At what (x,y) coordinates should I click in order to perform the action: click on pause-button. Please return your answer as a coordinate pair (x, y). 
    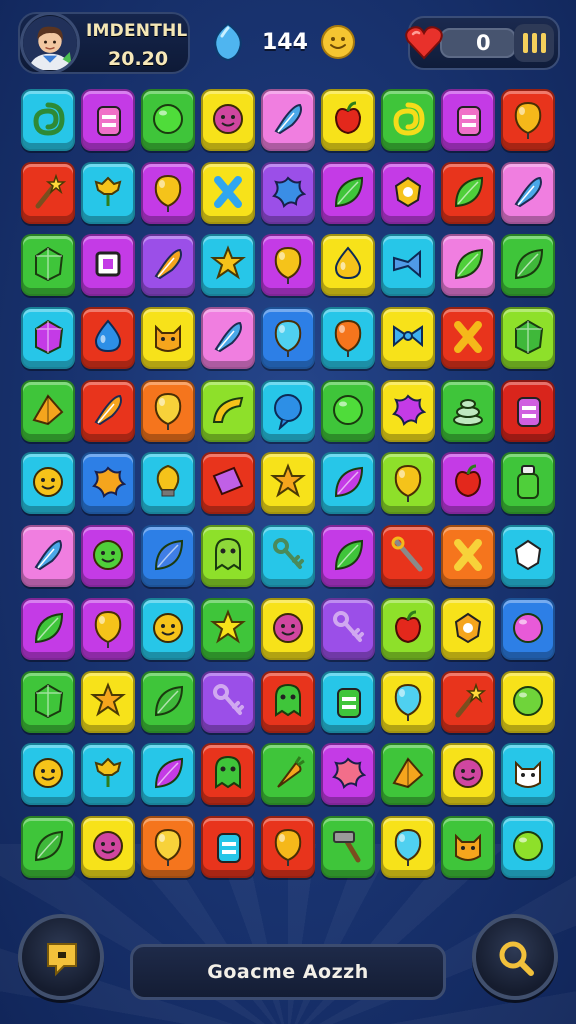
    Looking at the image, I should click on (534, 43).